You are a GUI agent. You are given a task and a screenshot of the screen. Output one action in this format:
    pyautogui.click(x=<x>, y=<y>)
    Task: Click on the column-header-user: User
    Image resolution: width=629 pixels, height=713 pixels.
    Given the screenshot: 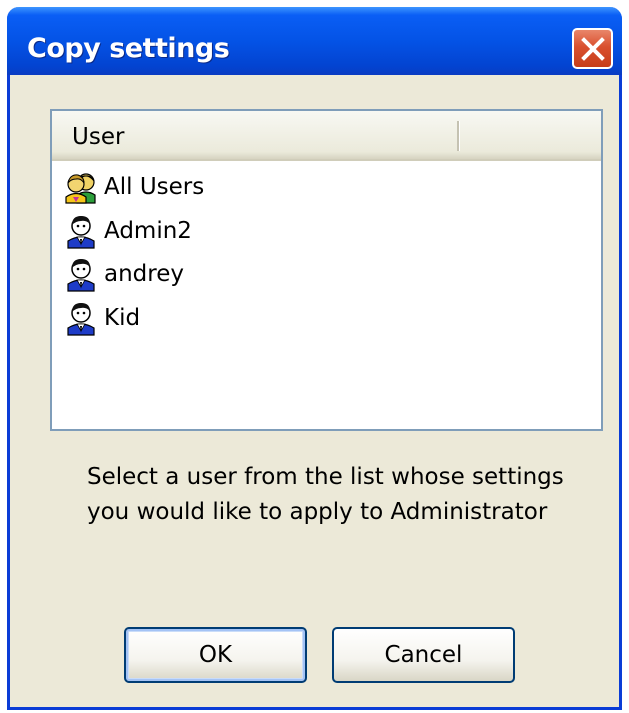 What is the action you would take?
    pyautogui.click(x=254, y=135)
    